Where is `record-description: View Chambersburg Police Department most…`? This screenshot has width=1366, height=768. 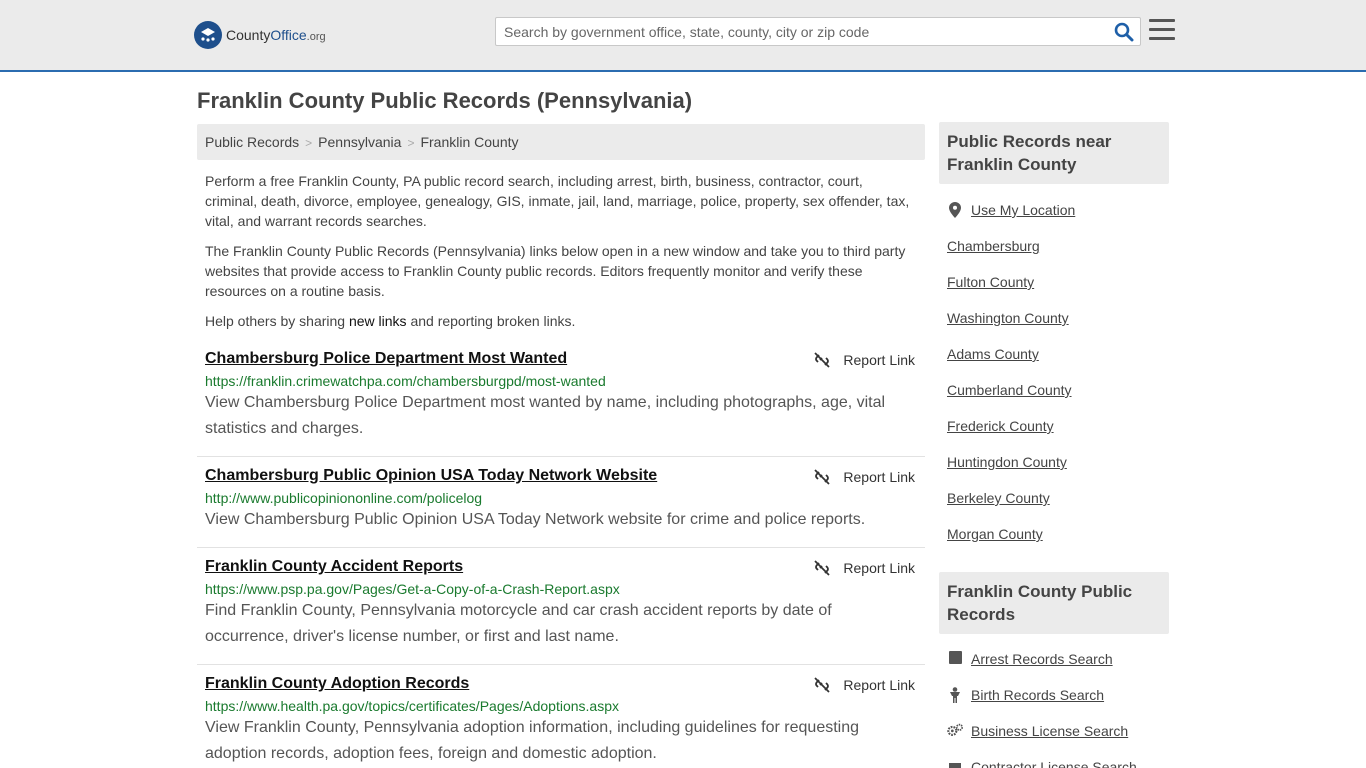
record-description: View Chambersburg Police Department most… is located at coordinates (545, 415).